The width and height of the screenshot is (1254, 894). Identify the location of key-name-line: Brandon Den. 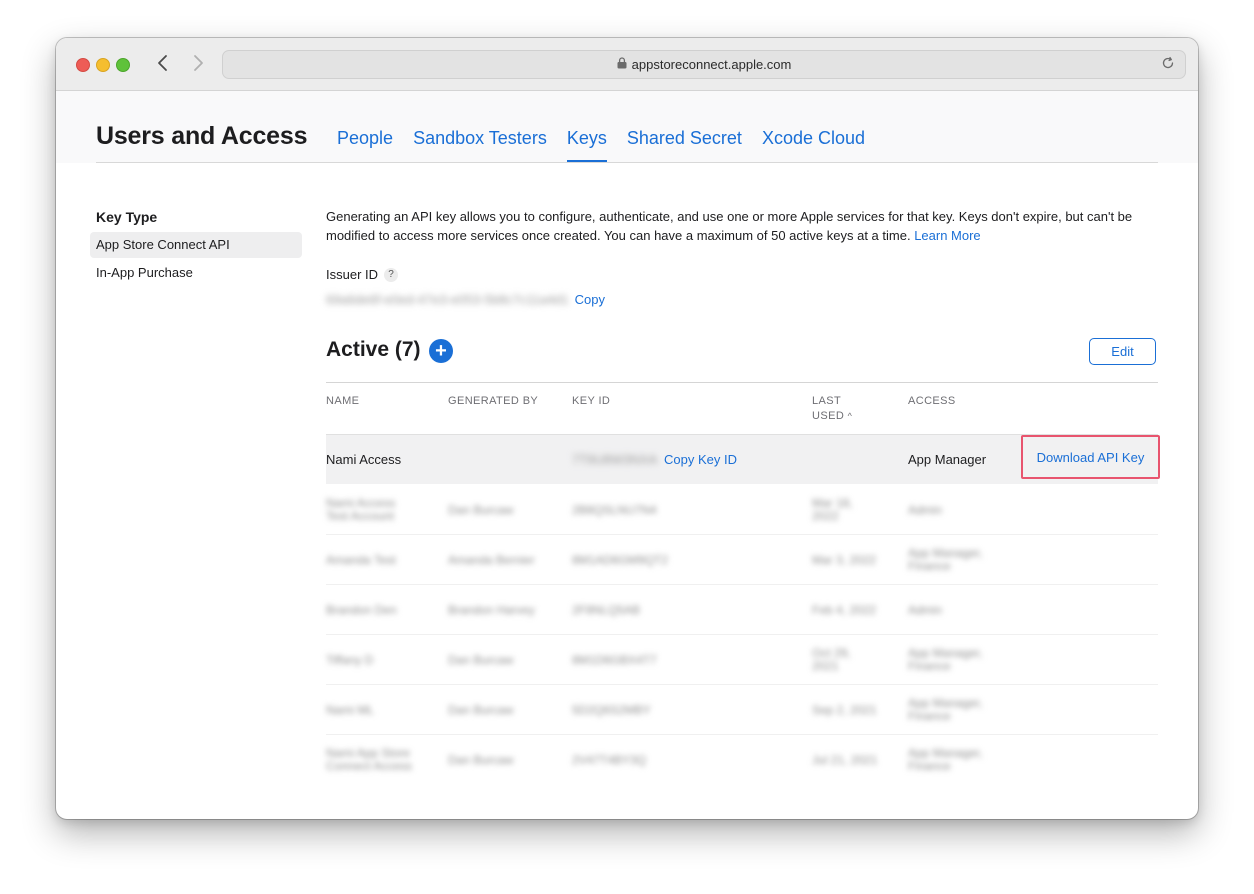
(361, 610).